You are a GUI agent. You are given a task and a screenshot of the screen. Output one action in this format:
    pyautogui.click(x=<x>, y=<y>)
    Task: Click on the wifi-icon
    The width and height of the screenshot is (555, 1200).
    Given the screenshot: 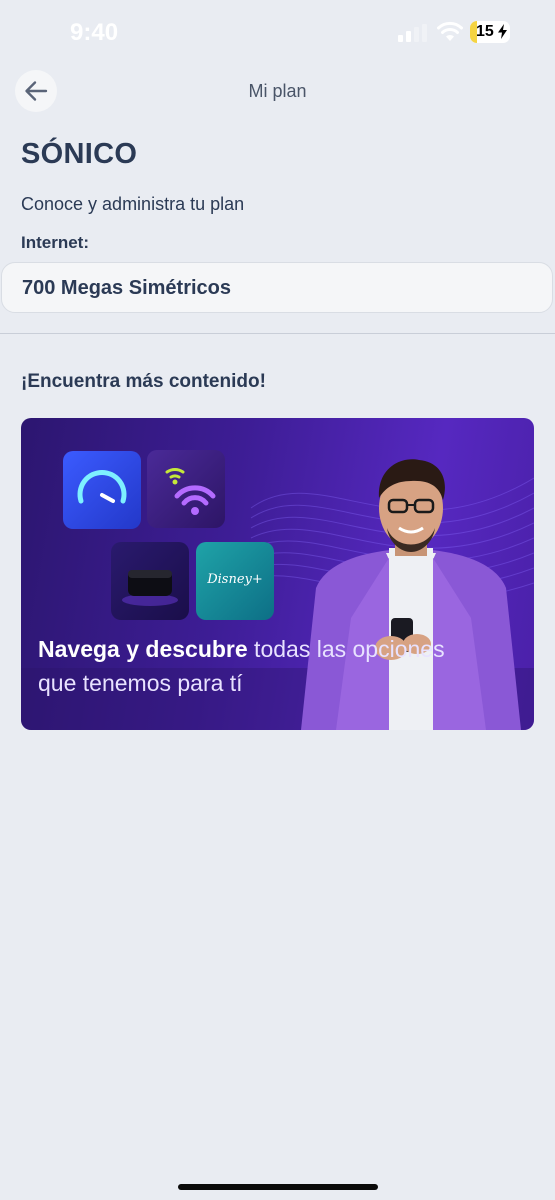 What is the action you would take?
    pyautogui.click(x=450, y=31)
    